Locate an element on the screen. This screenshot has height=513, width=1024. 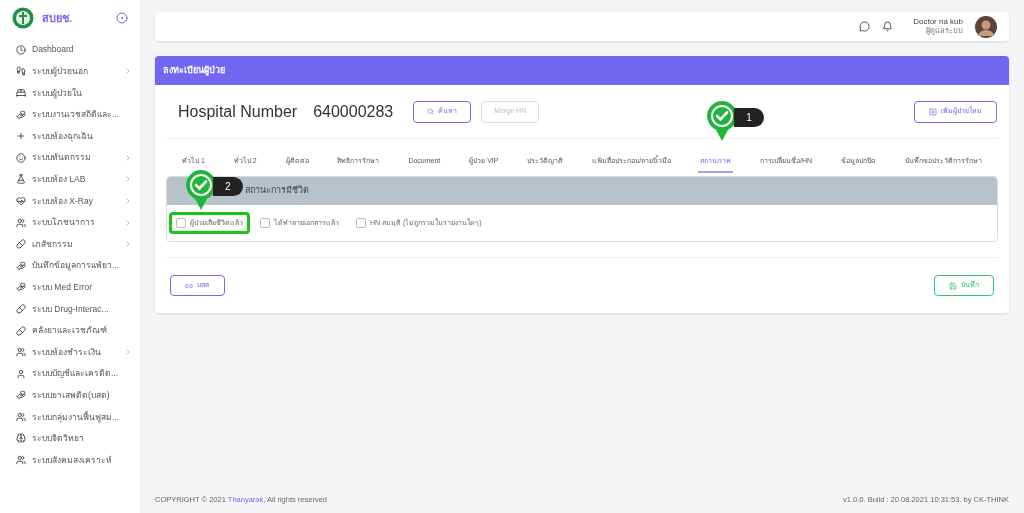
chat-icon is located at coordinates (865, 26).